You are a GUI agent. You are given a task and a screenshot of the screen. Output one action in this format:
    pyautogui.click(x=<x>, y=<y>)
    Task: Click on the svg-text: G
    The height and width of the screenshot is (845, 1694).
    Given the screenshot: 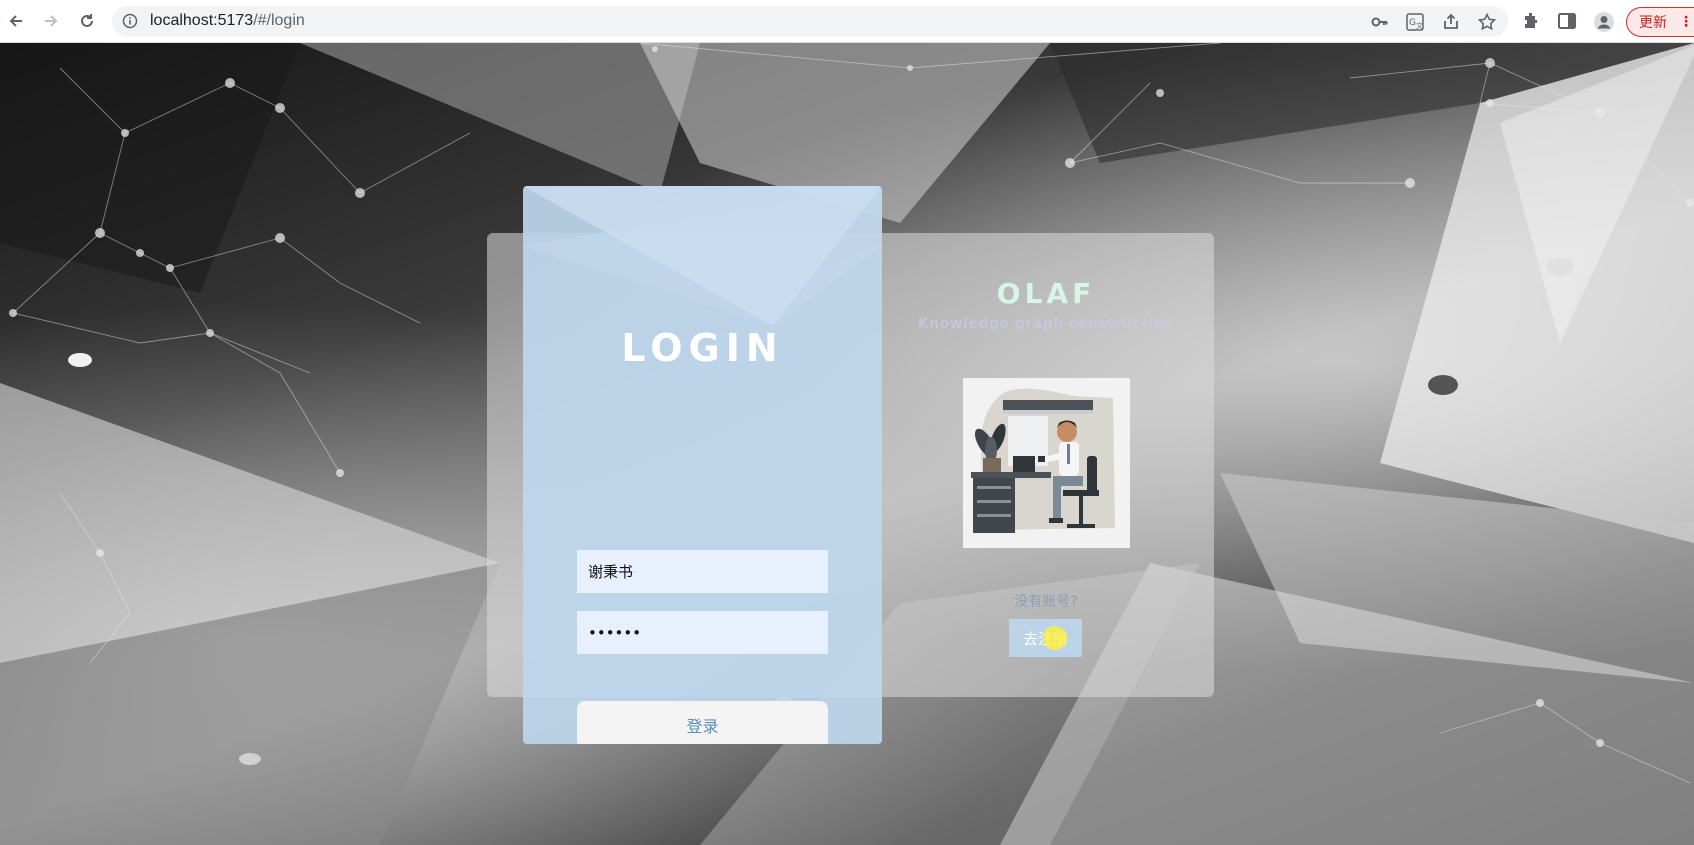 What is the action you would take?
    pyautogui.click(x=1412, y=23)
    